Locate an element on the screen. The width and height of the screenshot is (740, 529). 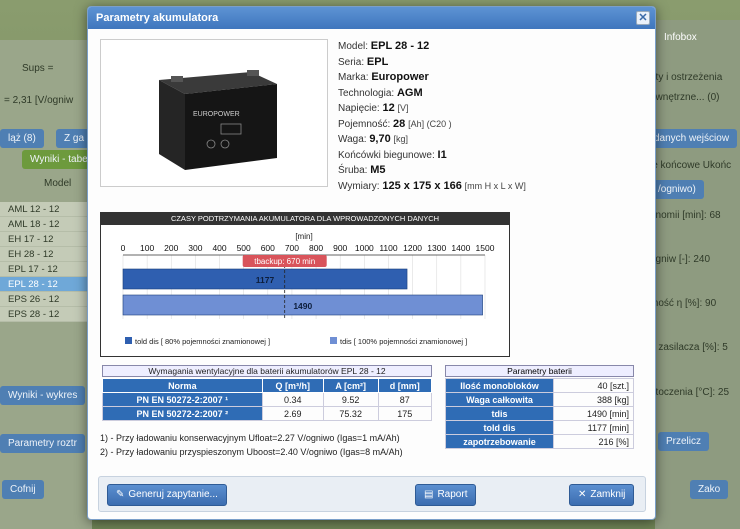
param-value: 1177 [min] is located at coordinates (593, 427).